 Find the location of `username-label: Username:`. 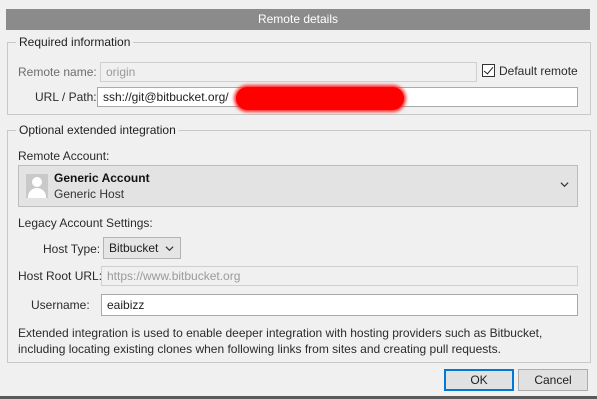

username-label: Username: is located at coordinates (60, 305).